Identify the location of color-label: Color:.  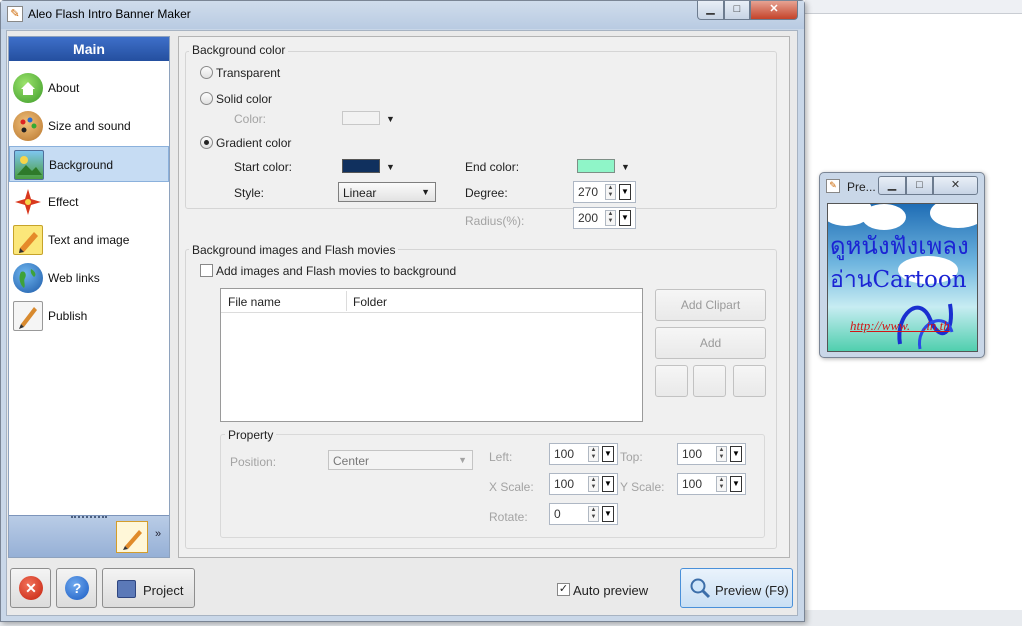
(250, 119).